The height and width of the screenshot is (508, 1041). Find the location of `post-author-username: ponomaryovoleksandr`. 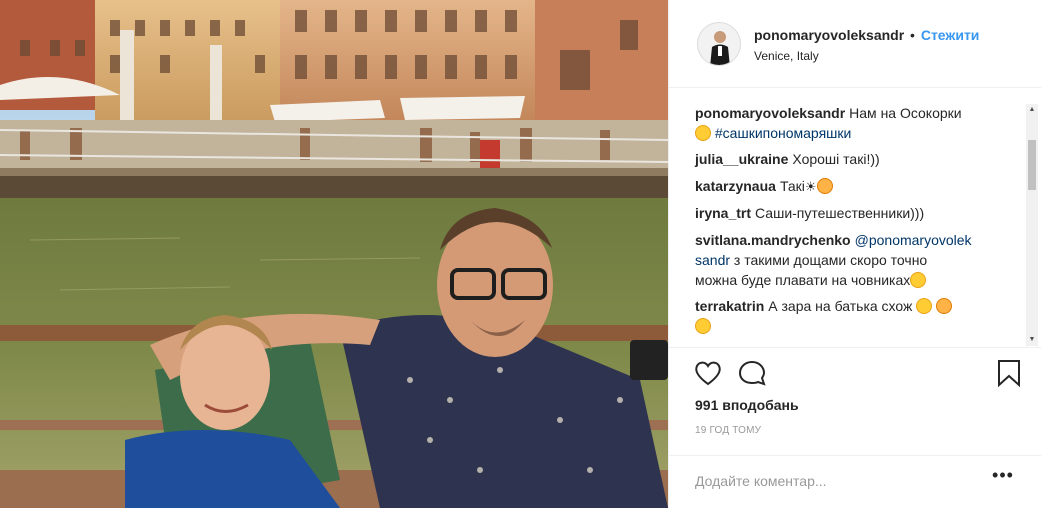

post-author-username: ponomaryovoleksandr is located at coordinates (829, 35).